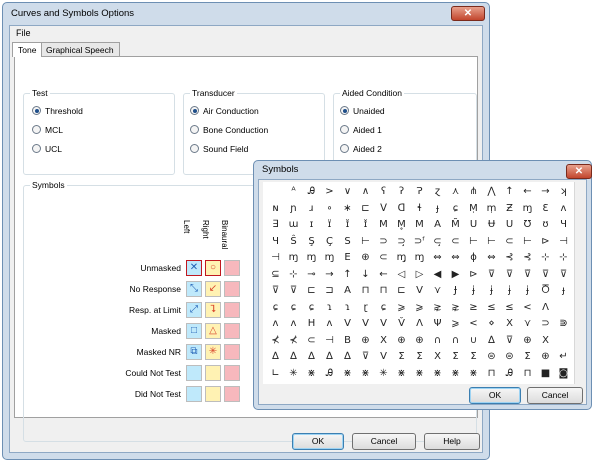 The width and height of the screenshot is (592, 462). What do you see at coordinates (491, 192) in the screenshot?
I see `symbol-glyph: ⋀` at bounding box center [491, 192].